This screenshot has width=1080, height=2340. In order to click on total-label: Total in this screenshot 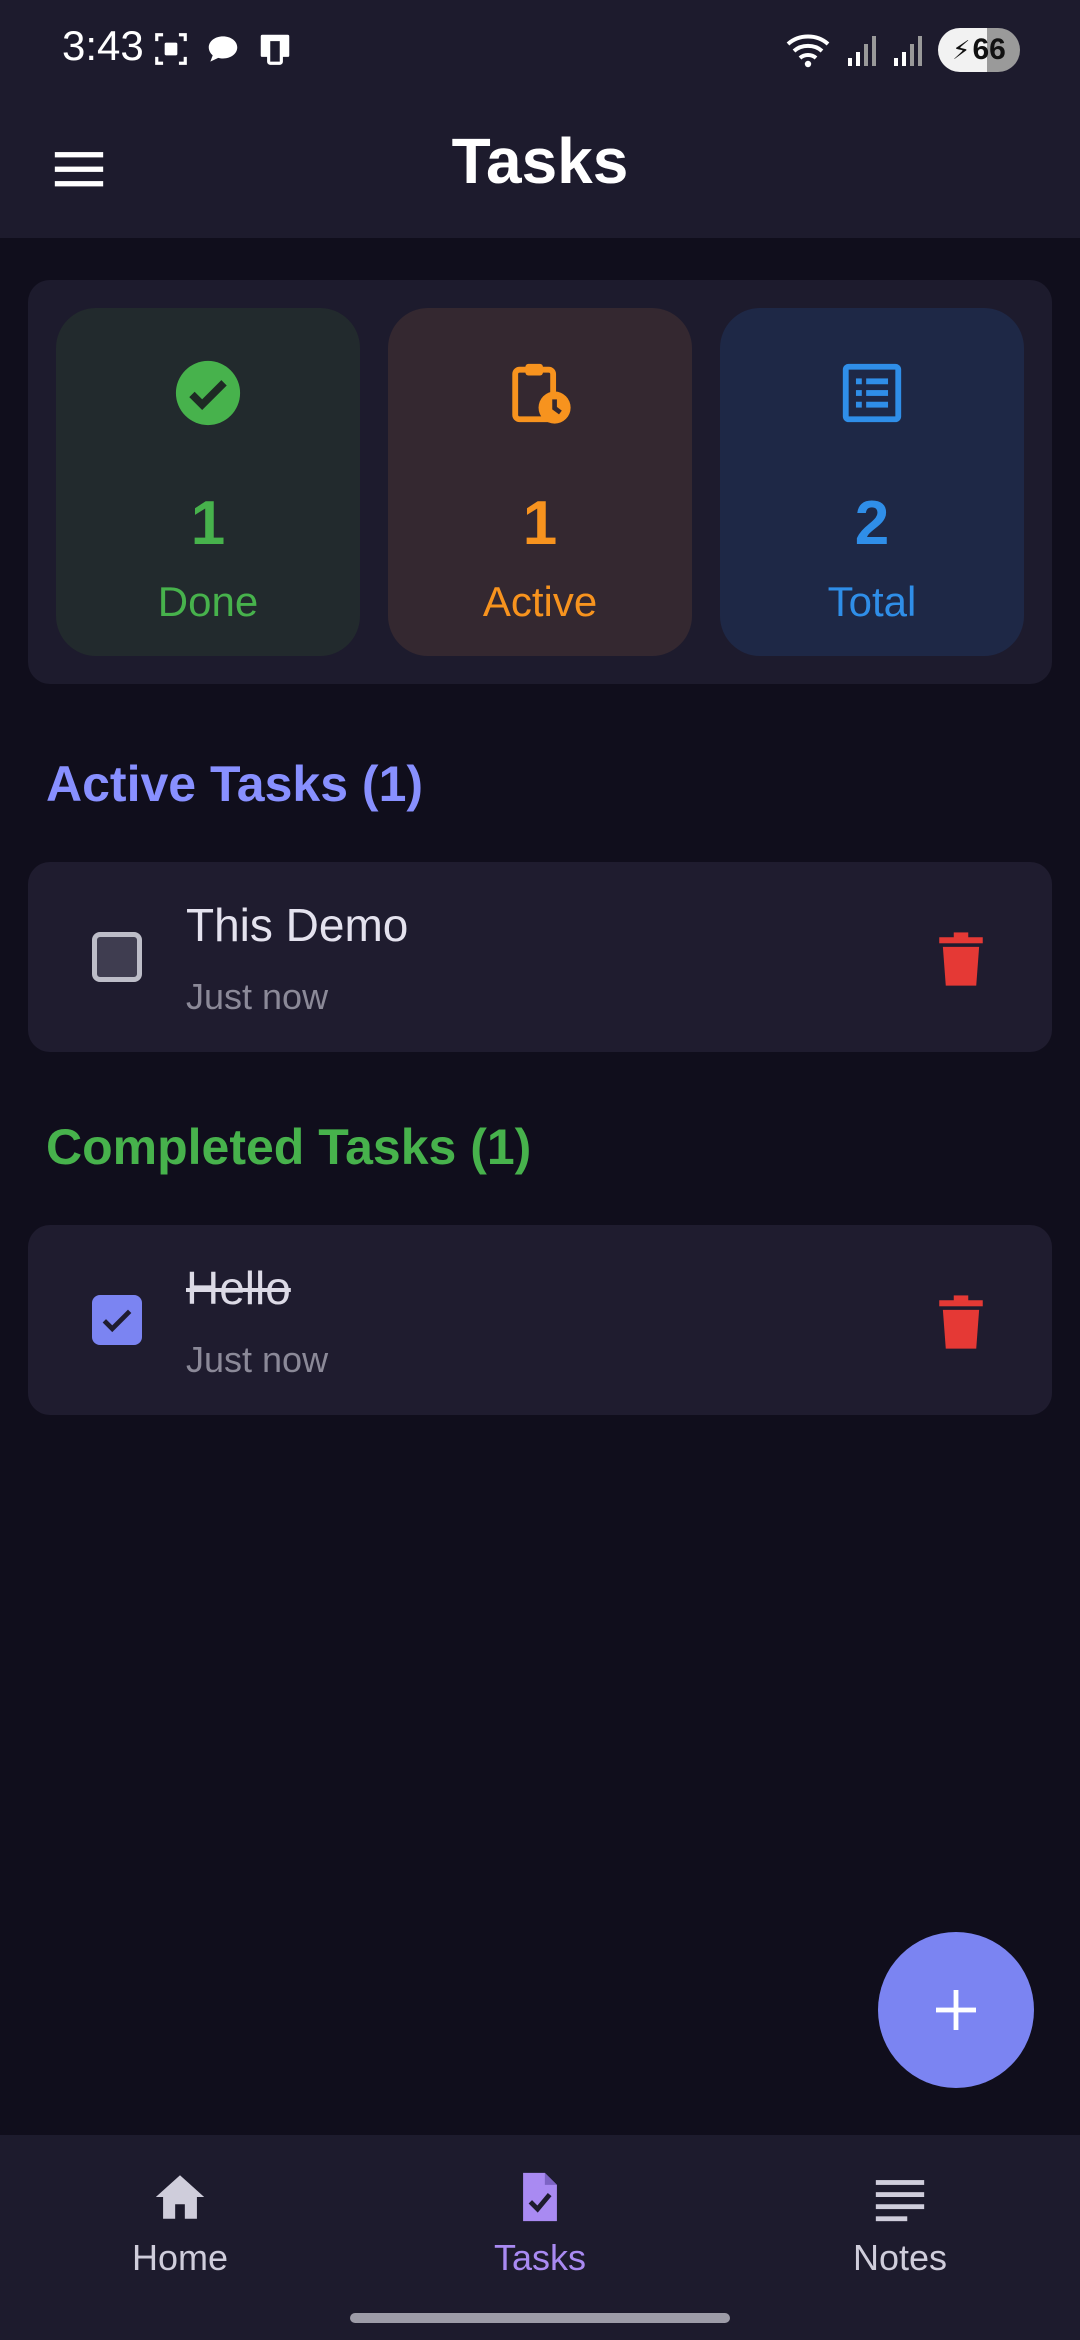, I will do `click(872, 601)`.